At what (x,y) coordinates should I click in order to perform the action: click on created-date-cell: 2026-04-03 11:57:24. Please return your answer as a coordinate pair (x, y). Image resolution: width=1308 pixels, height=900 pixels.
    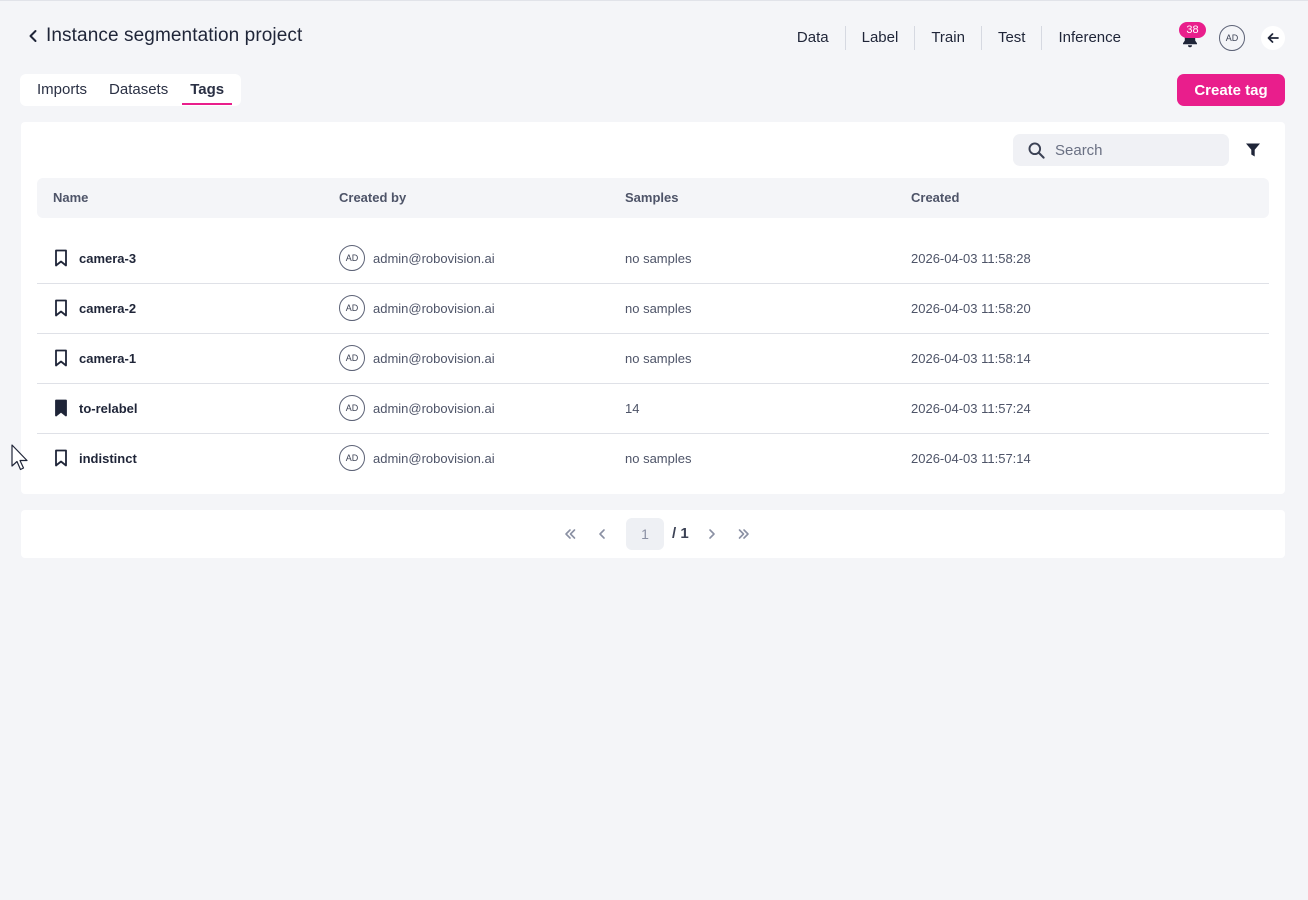
    Looking at the image, I should click on (971, 408).